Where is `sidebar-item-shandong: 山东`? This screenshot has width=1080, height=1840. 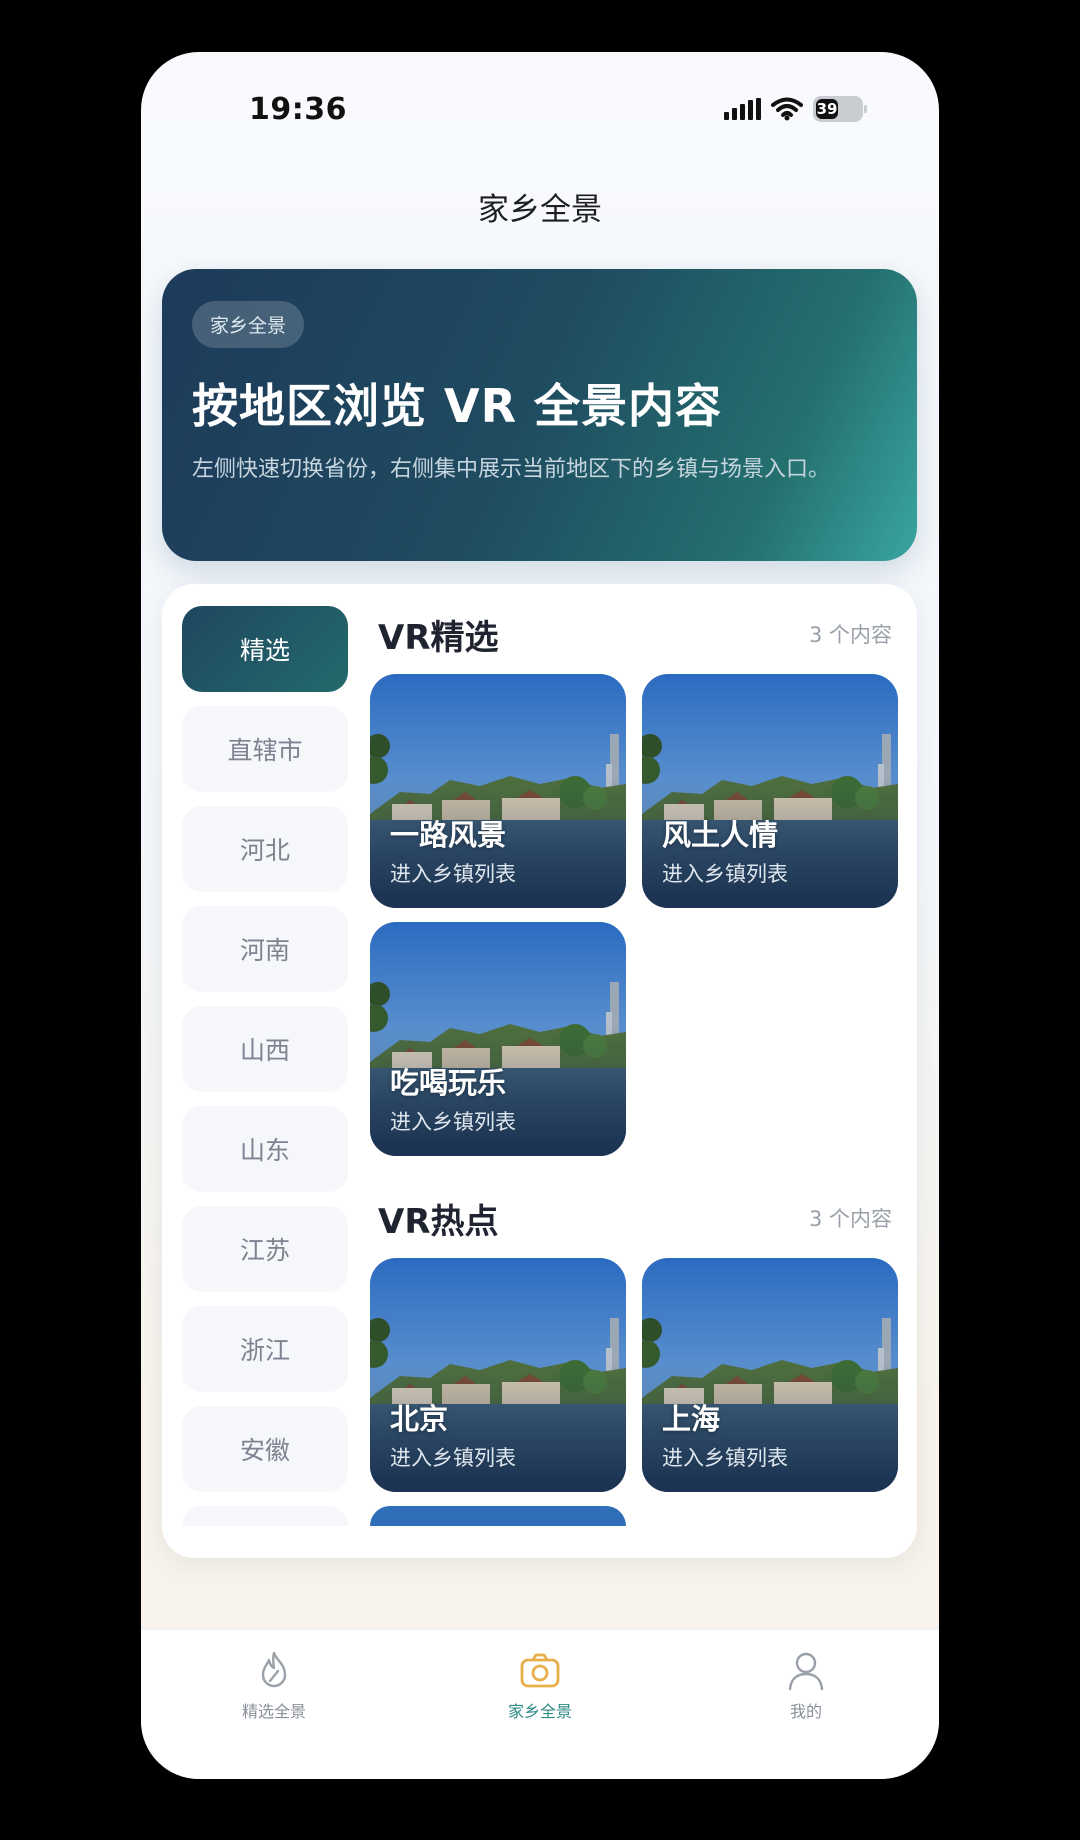
sidebar-item-shandong: 山东 is located at coordinates (265, 1149).